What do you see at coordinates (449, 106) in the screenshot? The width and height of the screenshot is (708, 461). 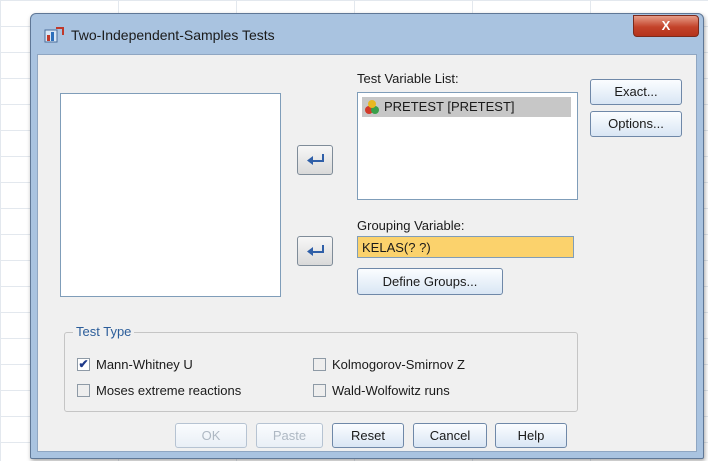 I see `list-item-label: PRETEST [PRETEST]` at bounding box center [449, 106].